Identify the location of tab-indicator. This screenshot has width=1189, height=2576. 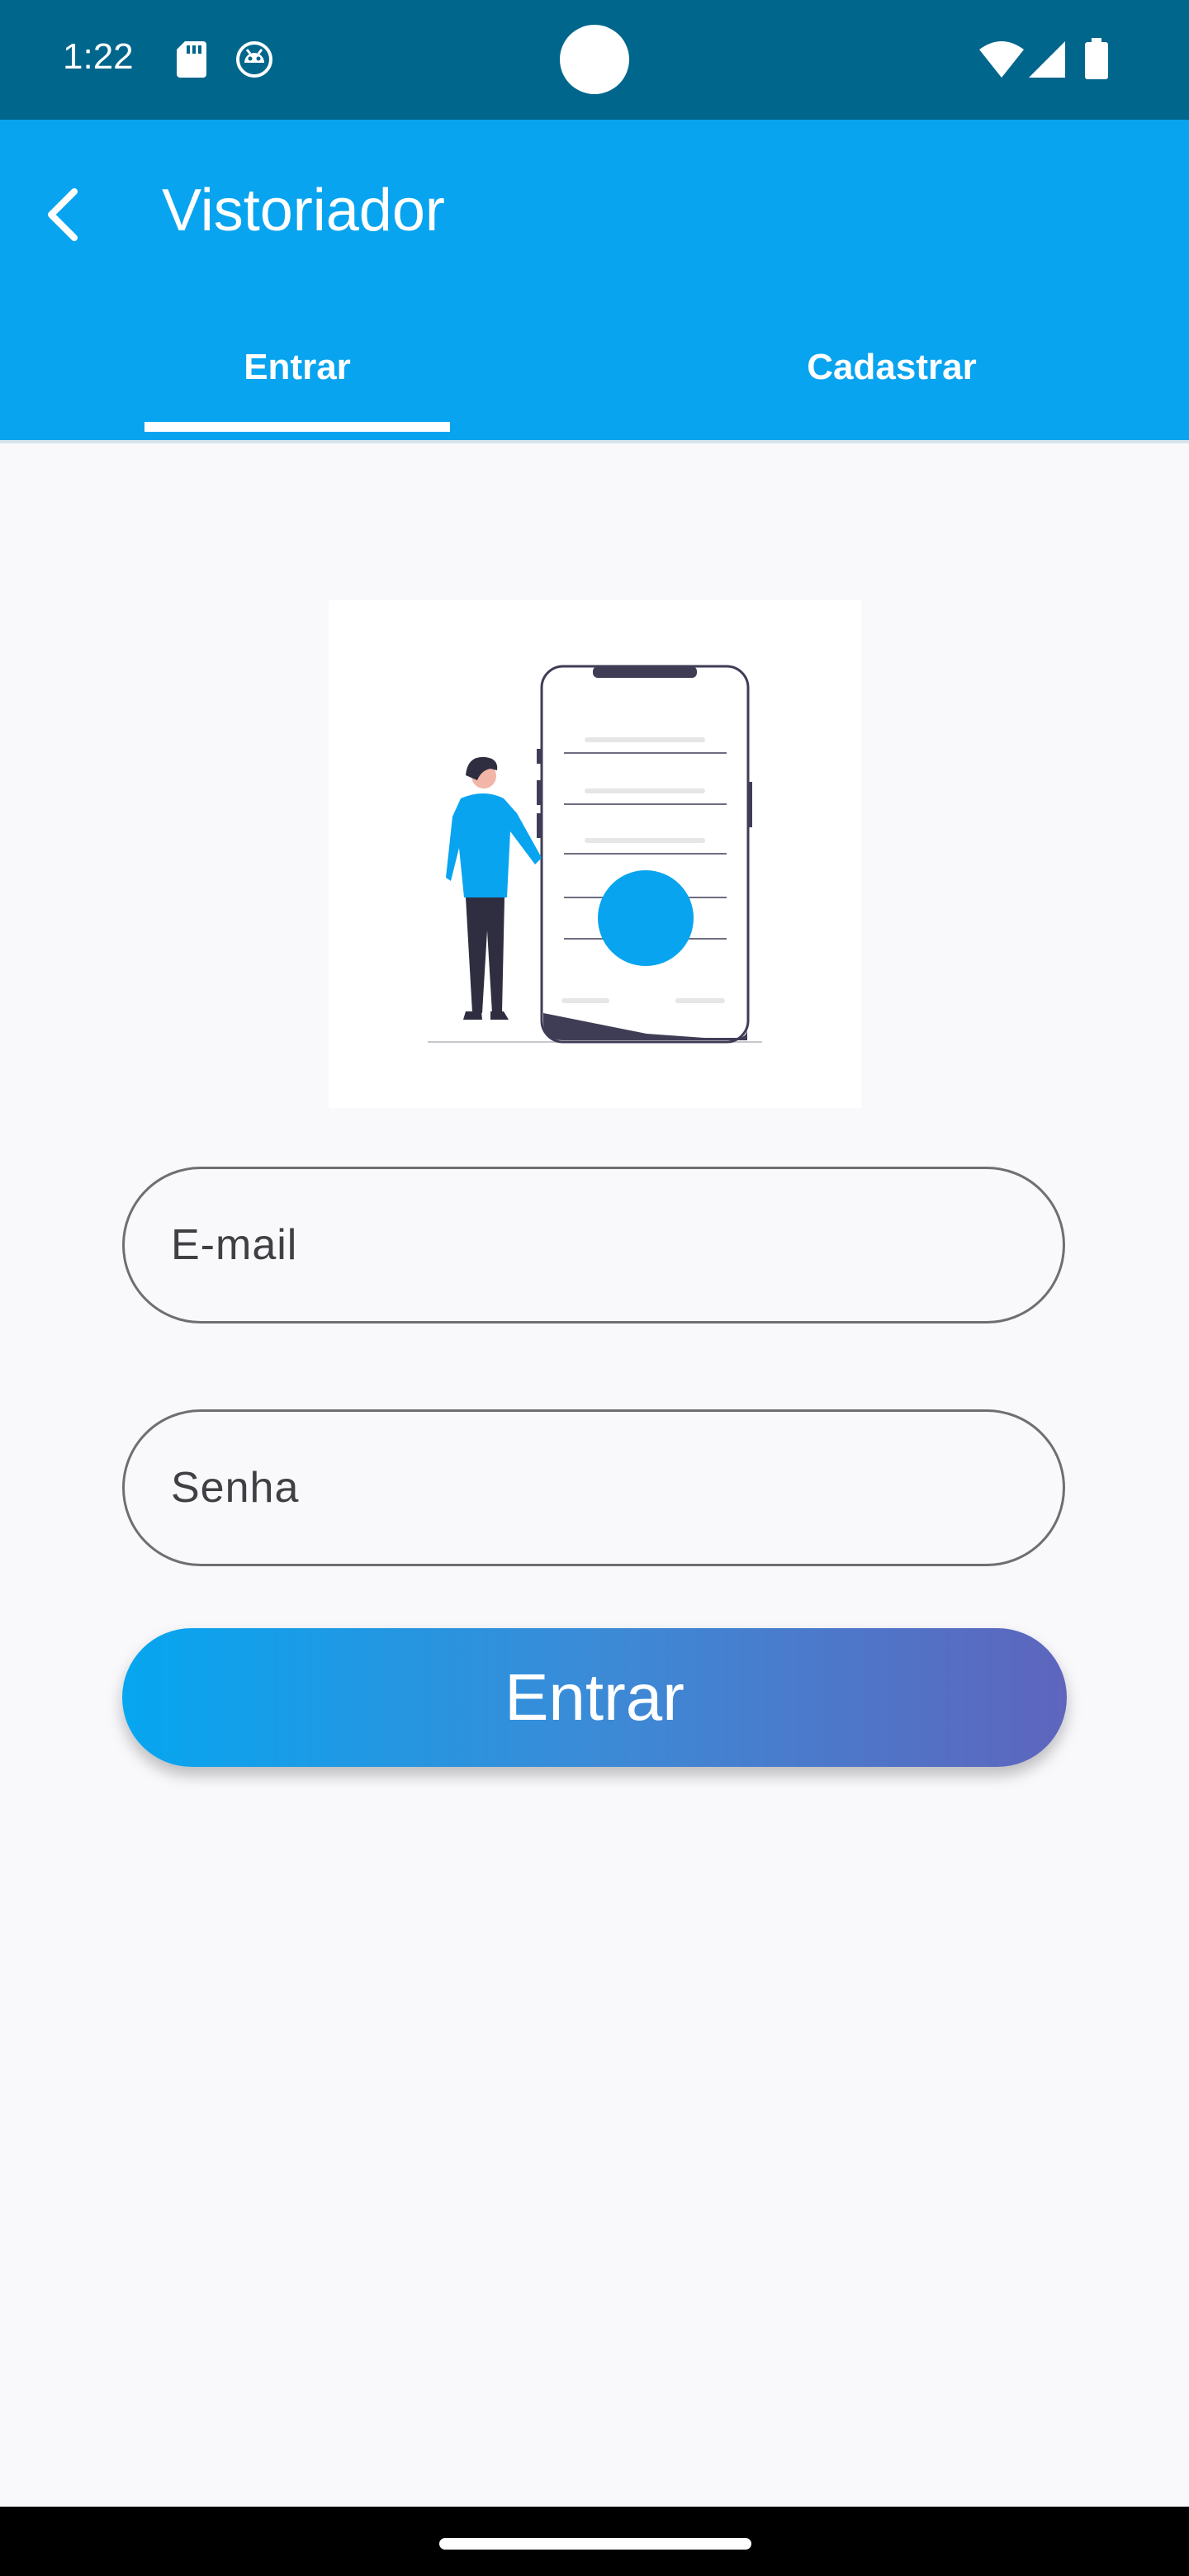
(297, 427).